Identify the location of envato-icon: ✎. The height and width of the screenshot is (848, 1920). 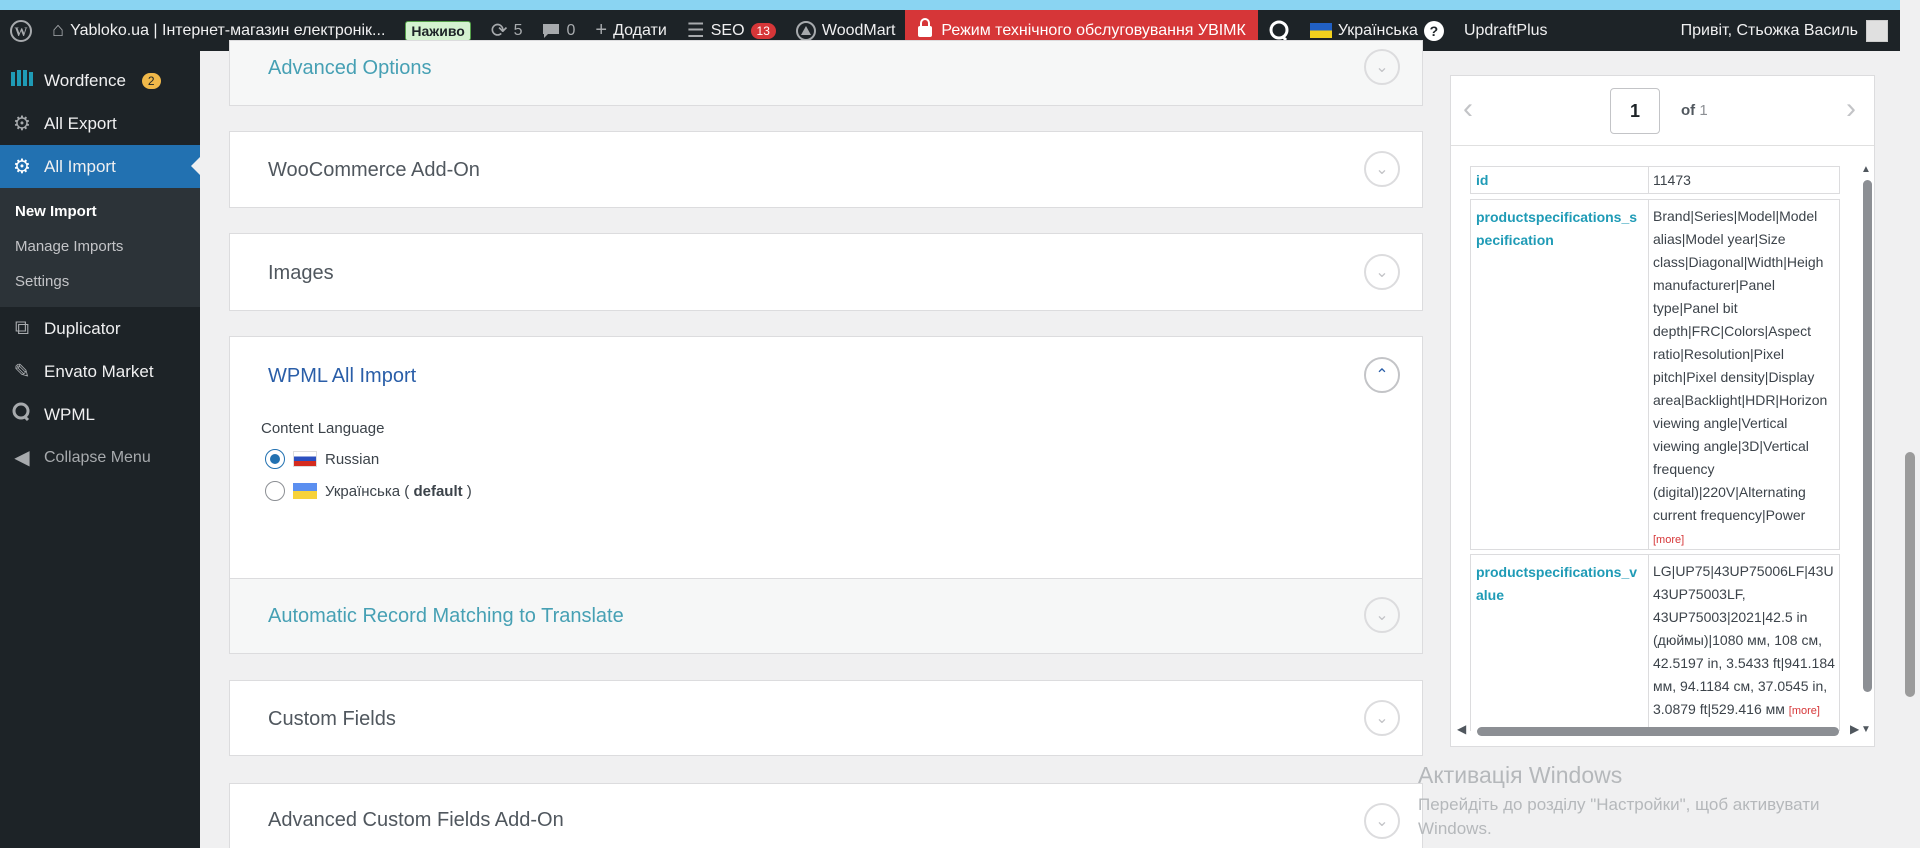
(22, 372).